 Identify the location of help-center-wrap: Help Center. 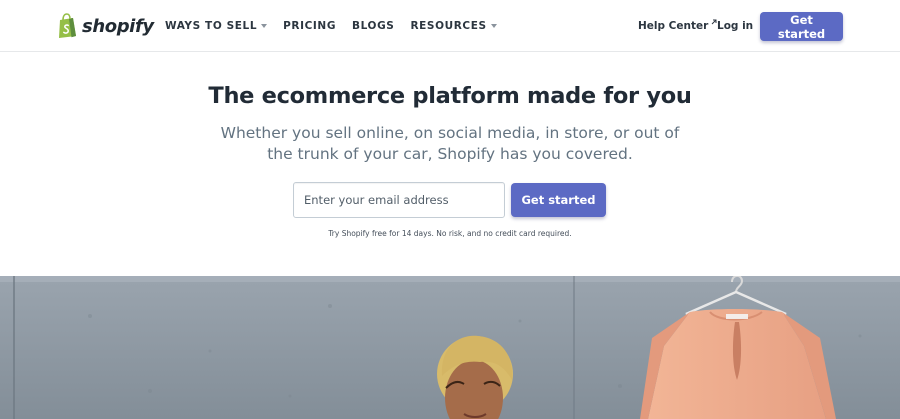
(677, 26).